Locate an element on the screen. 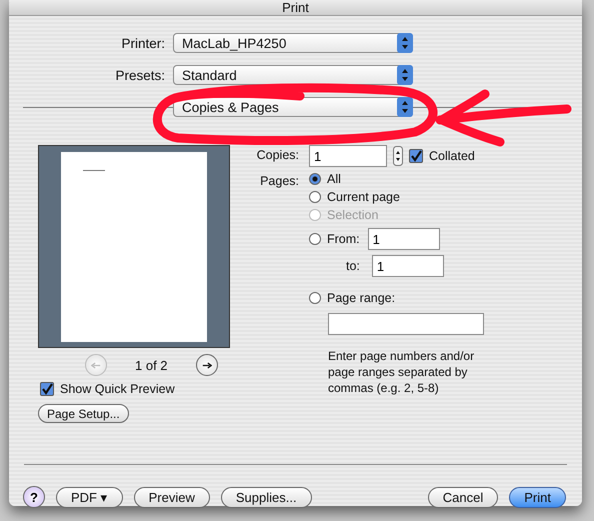  from-field: 1 is located at coordinates (404, 239).